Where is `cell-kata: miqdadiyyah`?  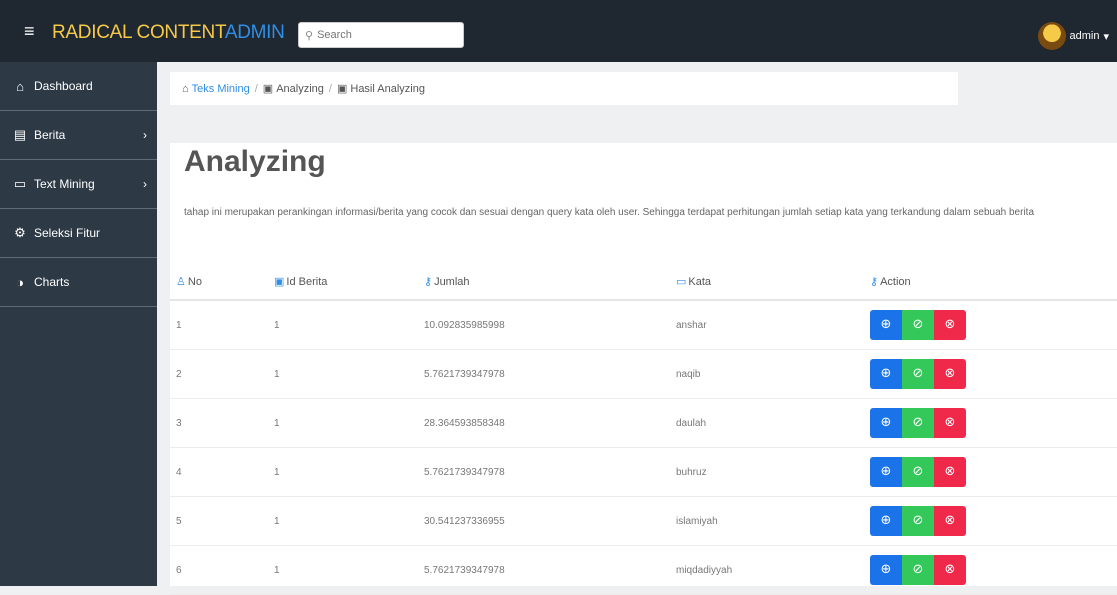
cell-kata: miqdadiyyah is located at coordinates (773, 570).